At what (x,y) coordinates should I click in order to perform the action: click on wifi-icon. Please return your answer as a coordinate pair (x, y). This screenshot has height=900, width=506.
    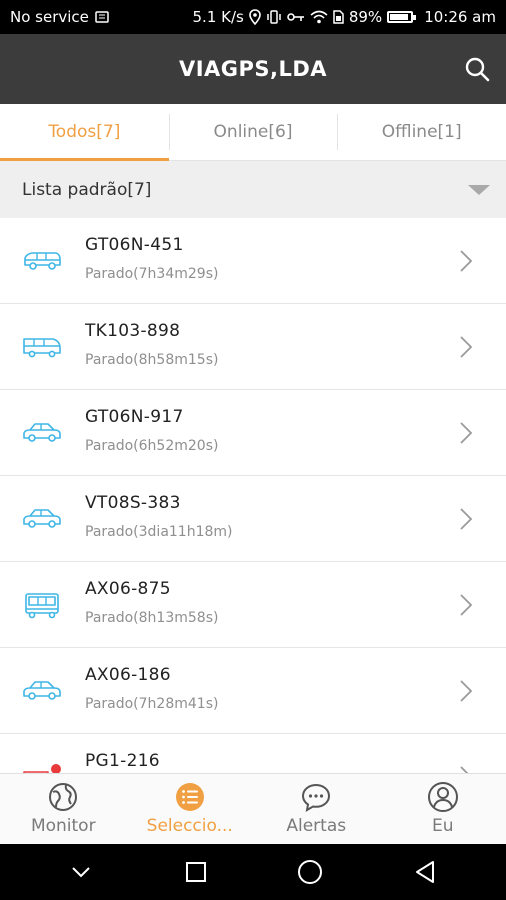
    Looking at the image, I should click on (319, 17).